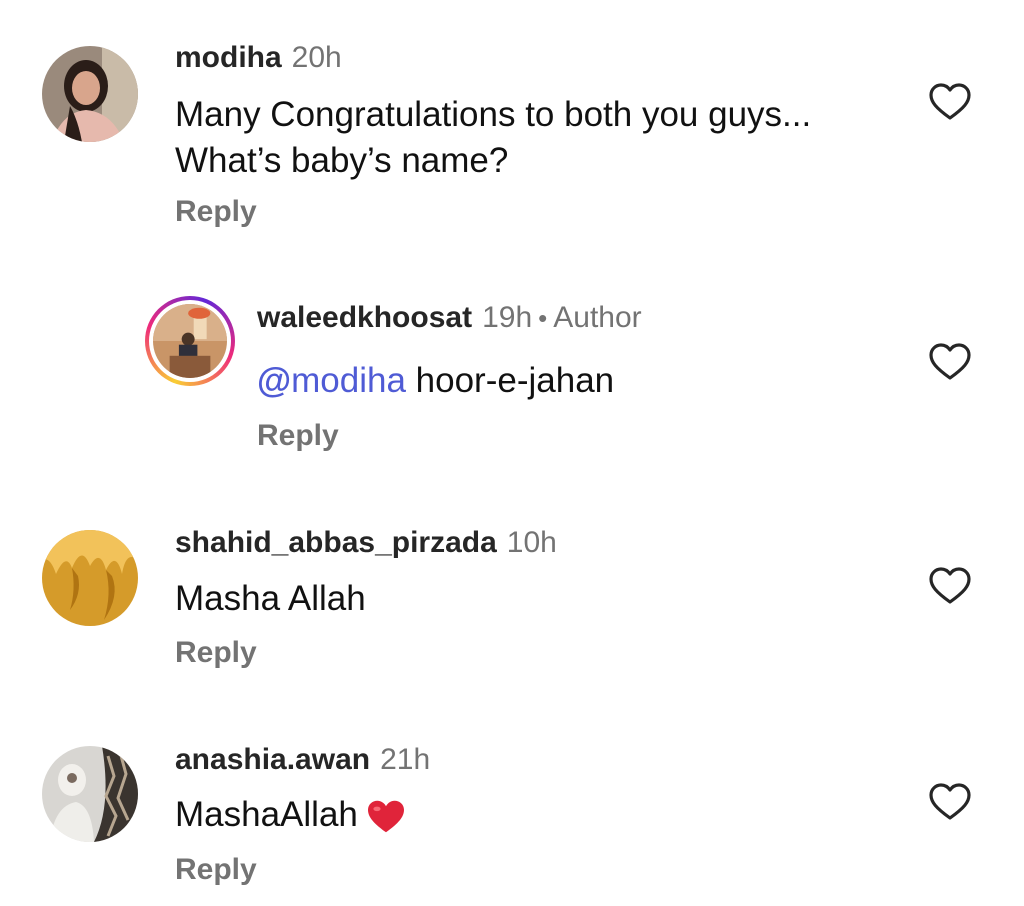  What do you see at coordinates (364, 317) in the screenshot?
I see `username: waleedkhoosat` at bounding box center [364, 317].